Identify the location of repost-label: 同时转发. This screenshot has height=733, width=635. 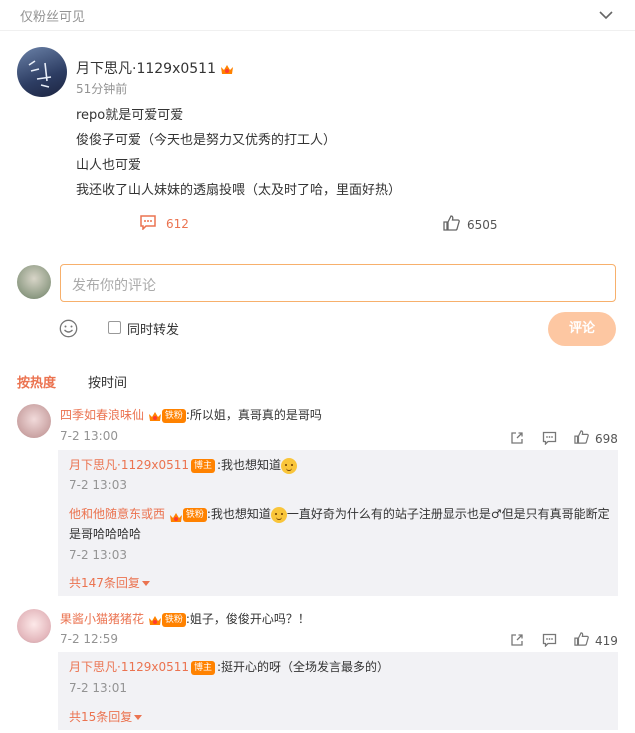
(153, 330).